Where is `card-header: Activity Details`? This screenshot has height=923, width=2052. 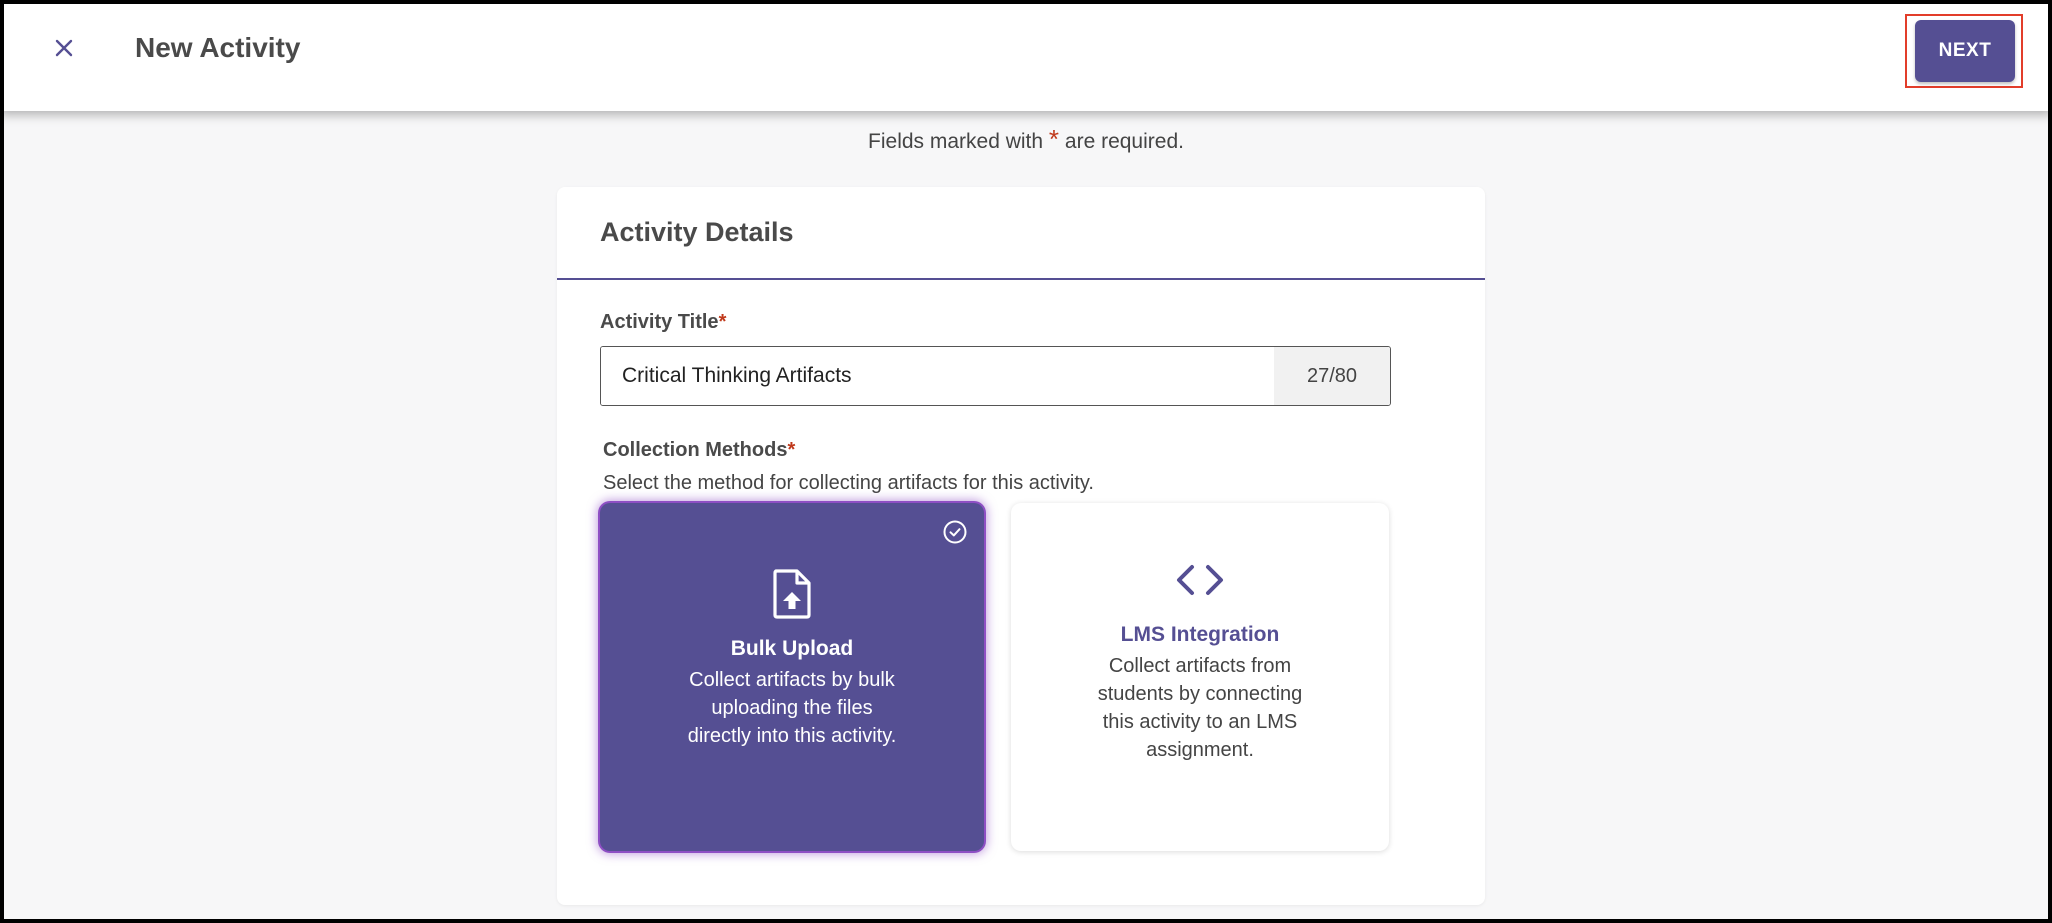 card-header: Activity Details is located at coordinates (1021, 233).